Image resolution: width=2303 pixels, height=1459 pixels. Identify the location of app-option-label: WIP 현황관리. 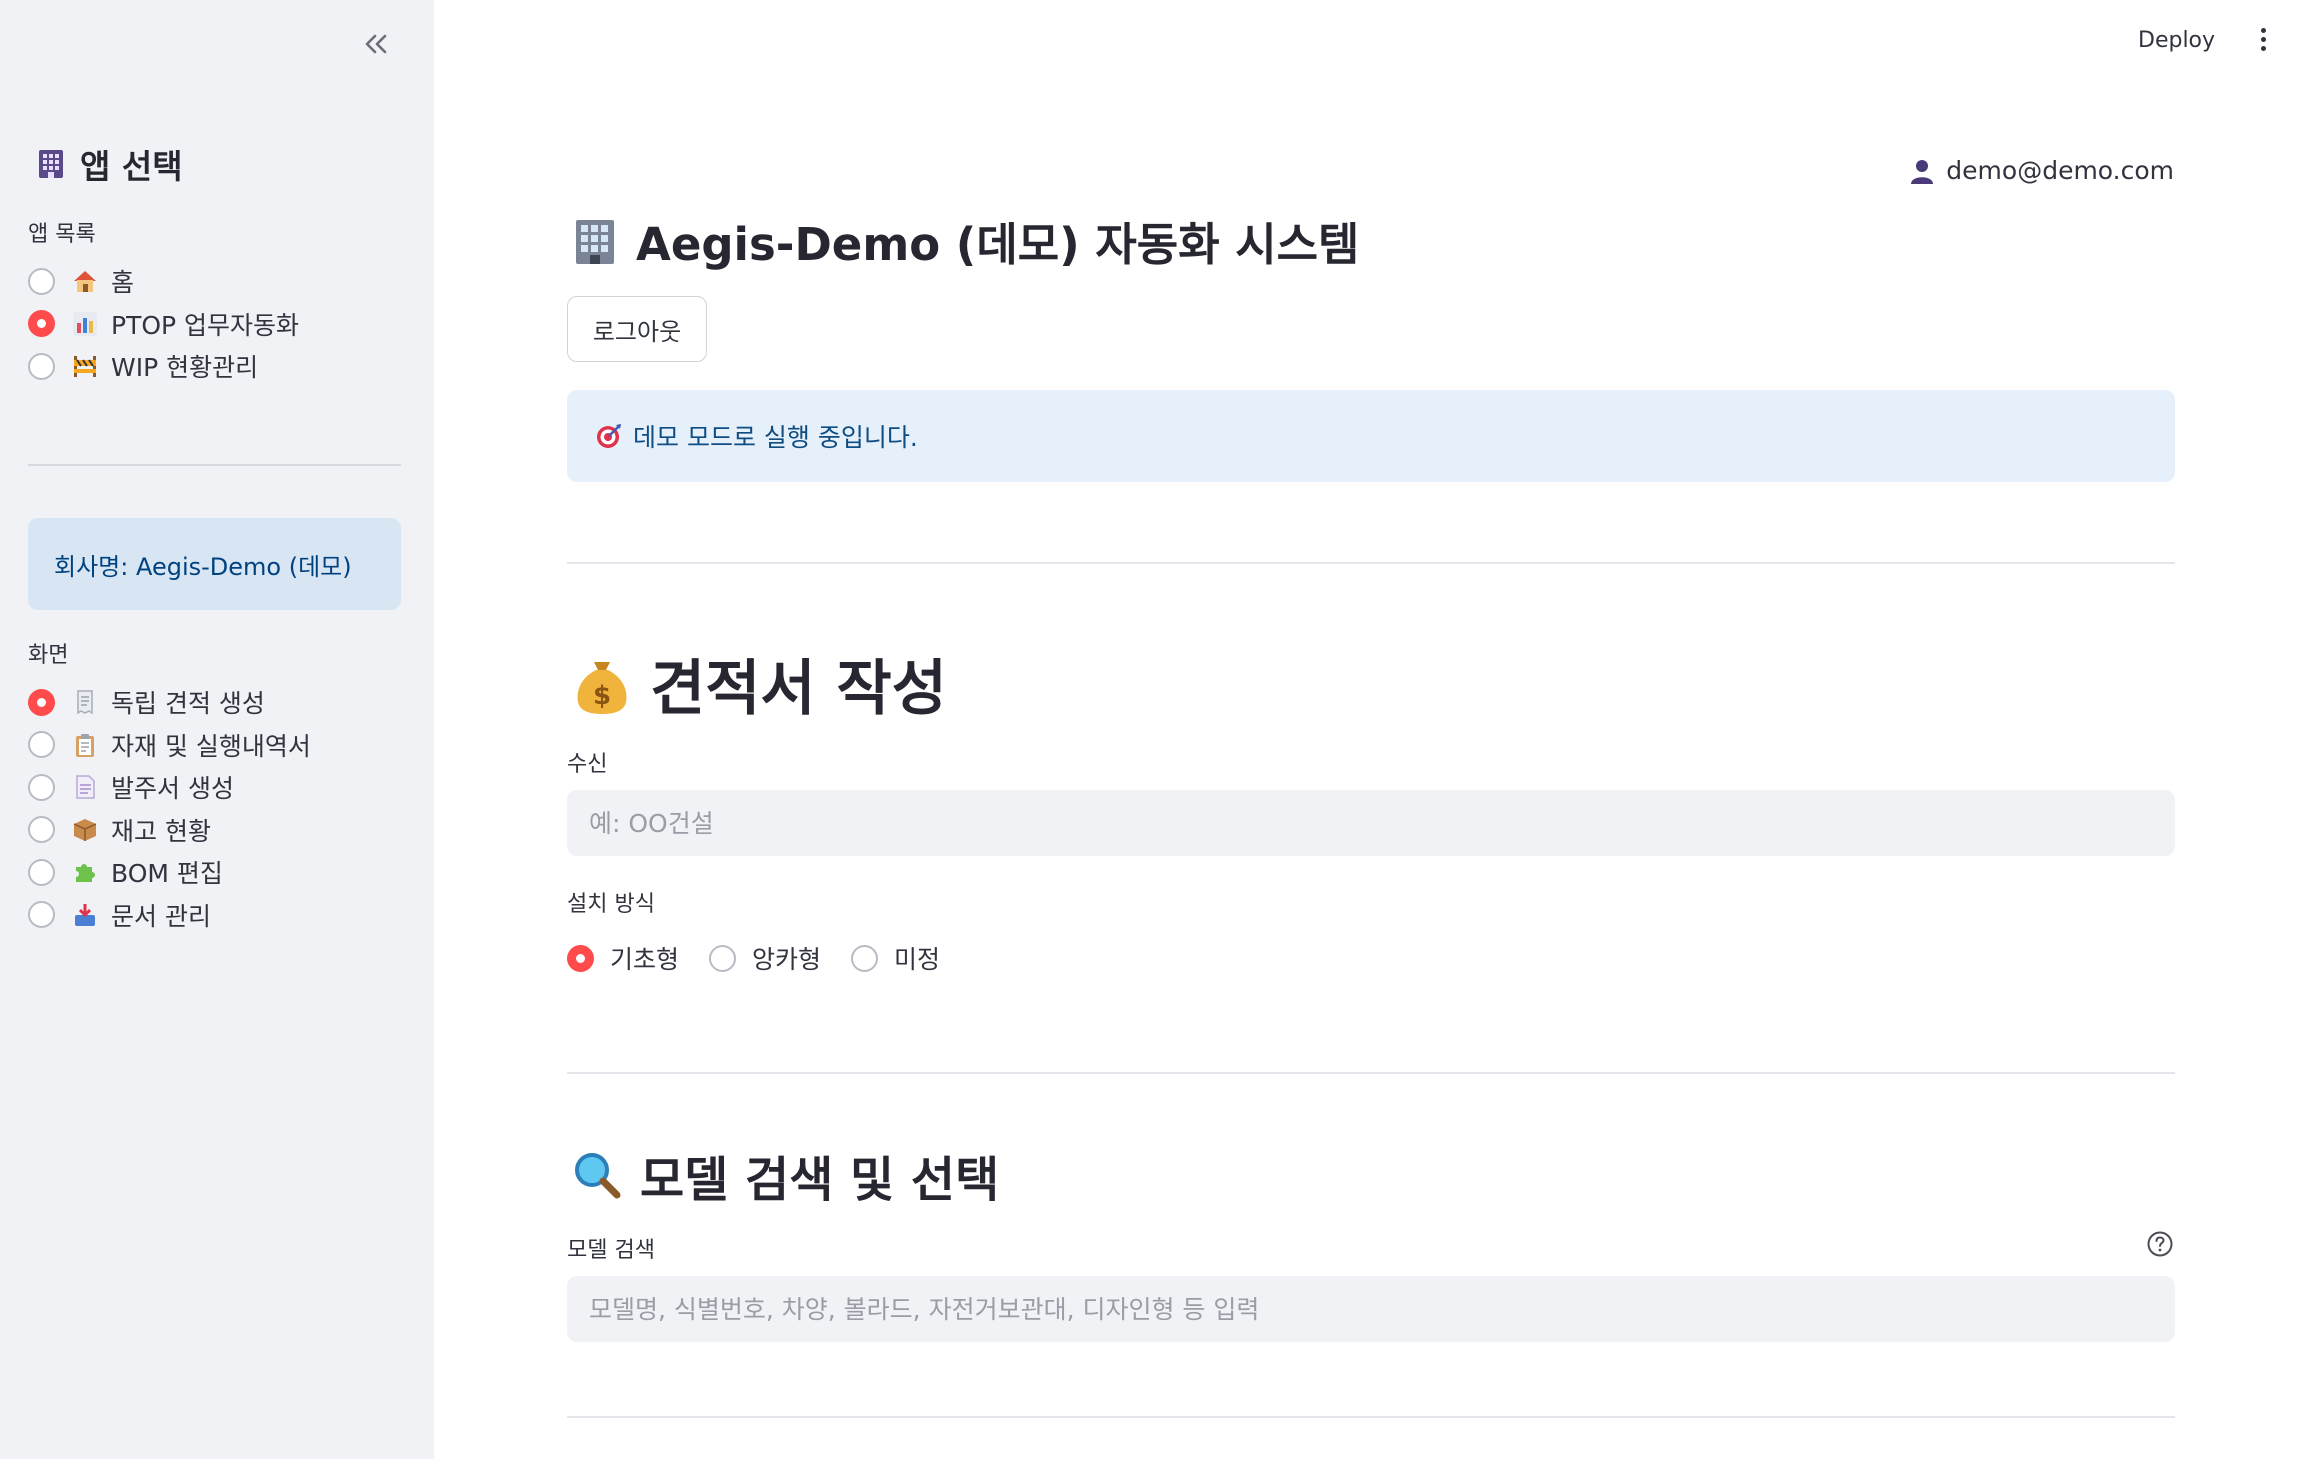
(185, 368).